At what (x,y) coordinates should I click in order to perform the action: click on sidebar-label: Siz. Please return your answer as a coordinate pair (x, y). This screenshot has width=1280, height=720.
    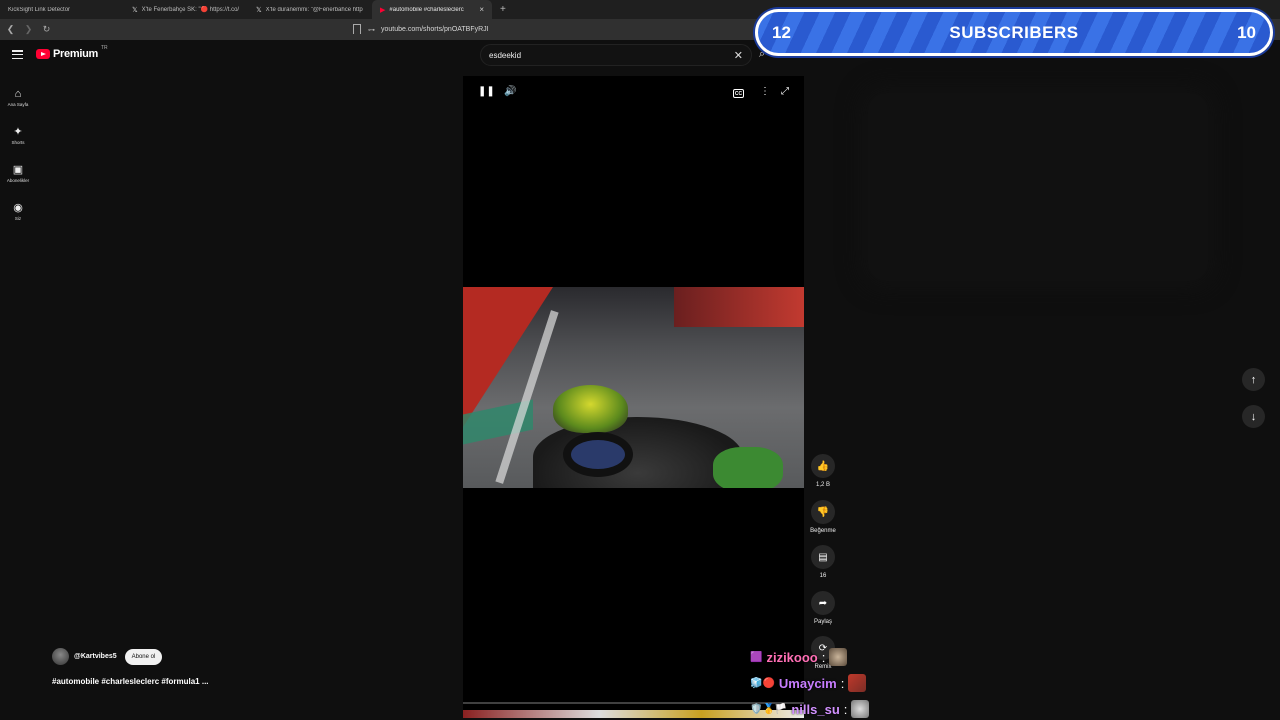
    Looking at the image, I should click on (18, 218).